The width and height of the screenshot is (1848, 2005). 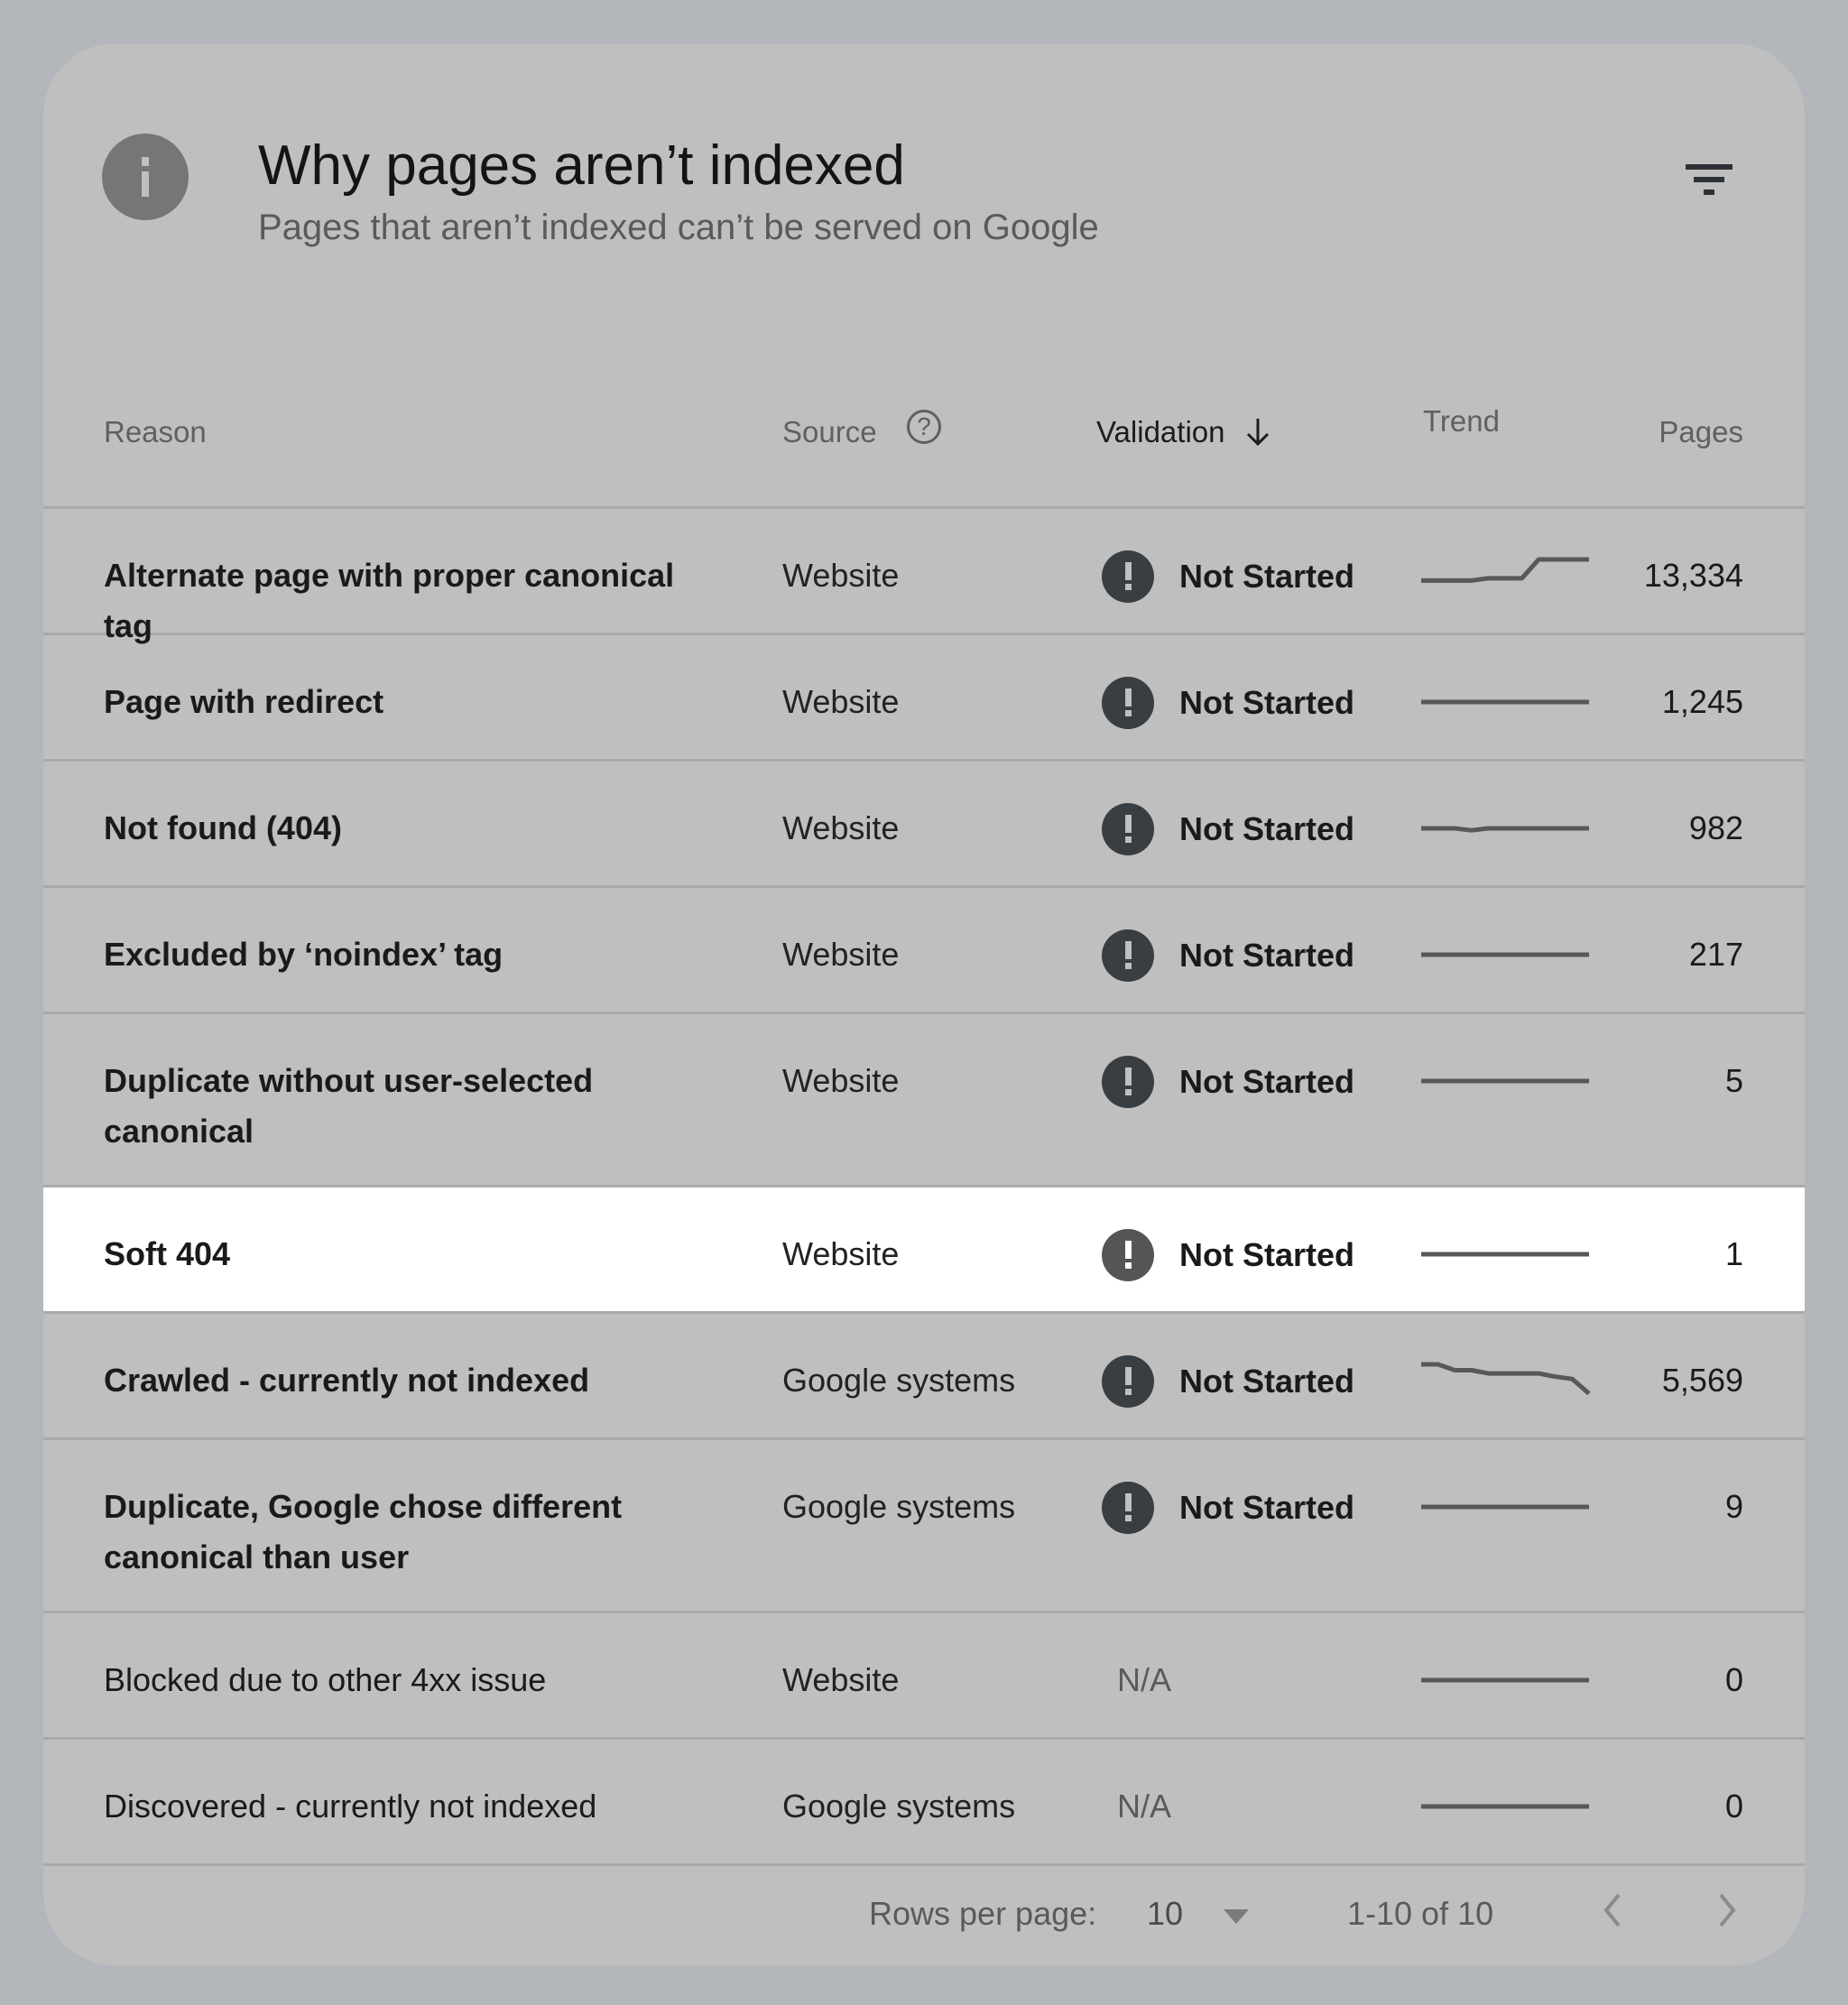 I want to click on reason-cell: Crawled - currently not indexed, so click(x=347, y=1380).